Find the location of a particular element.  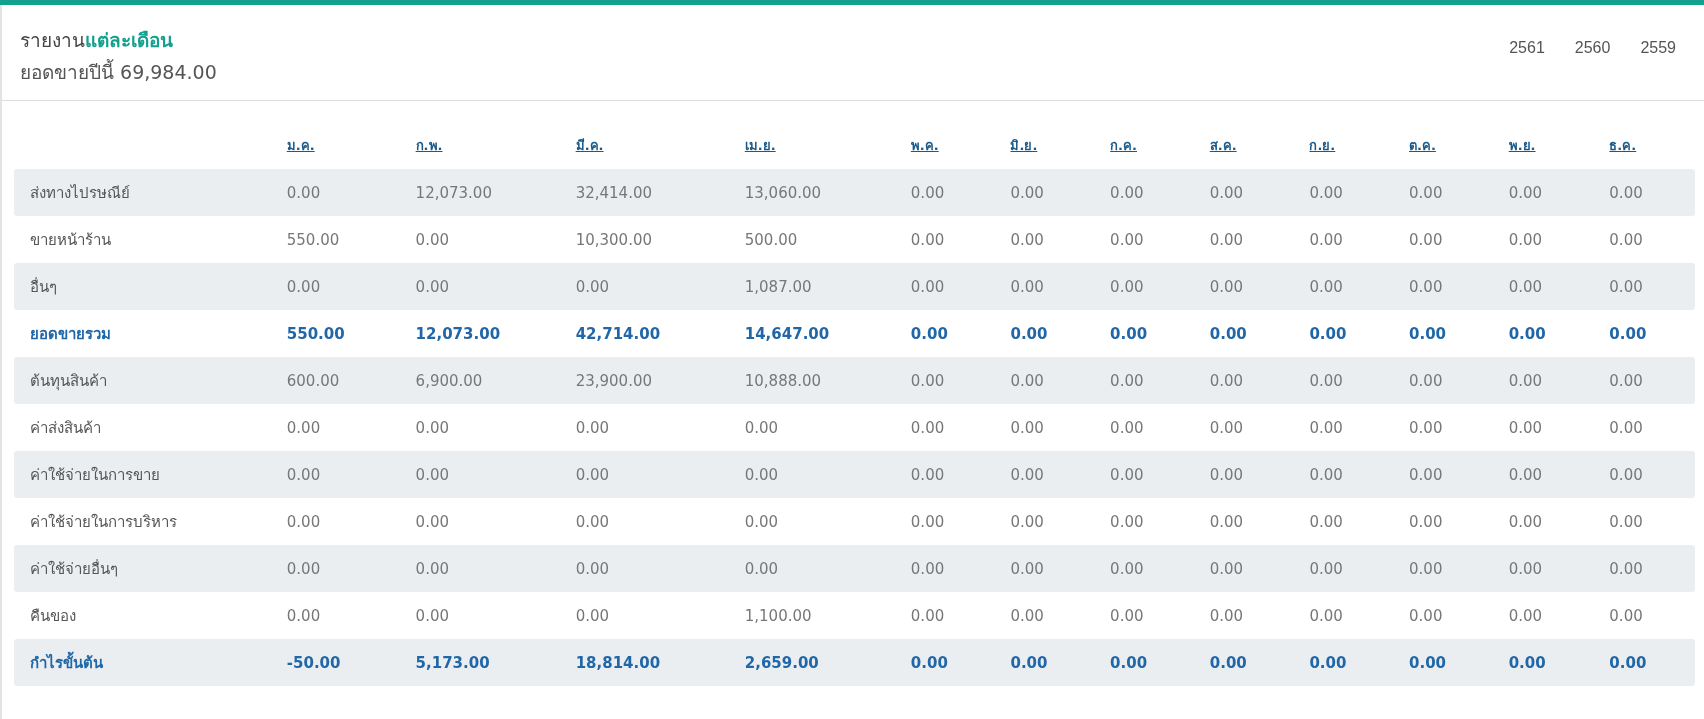

month-link: เม.ย. is located at coordinates (760, 145).